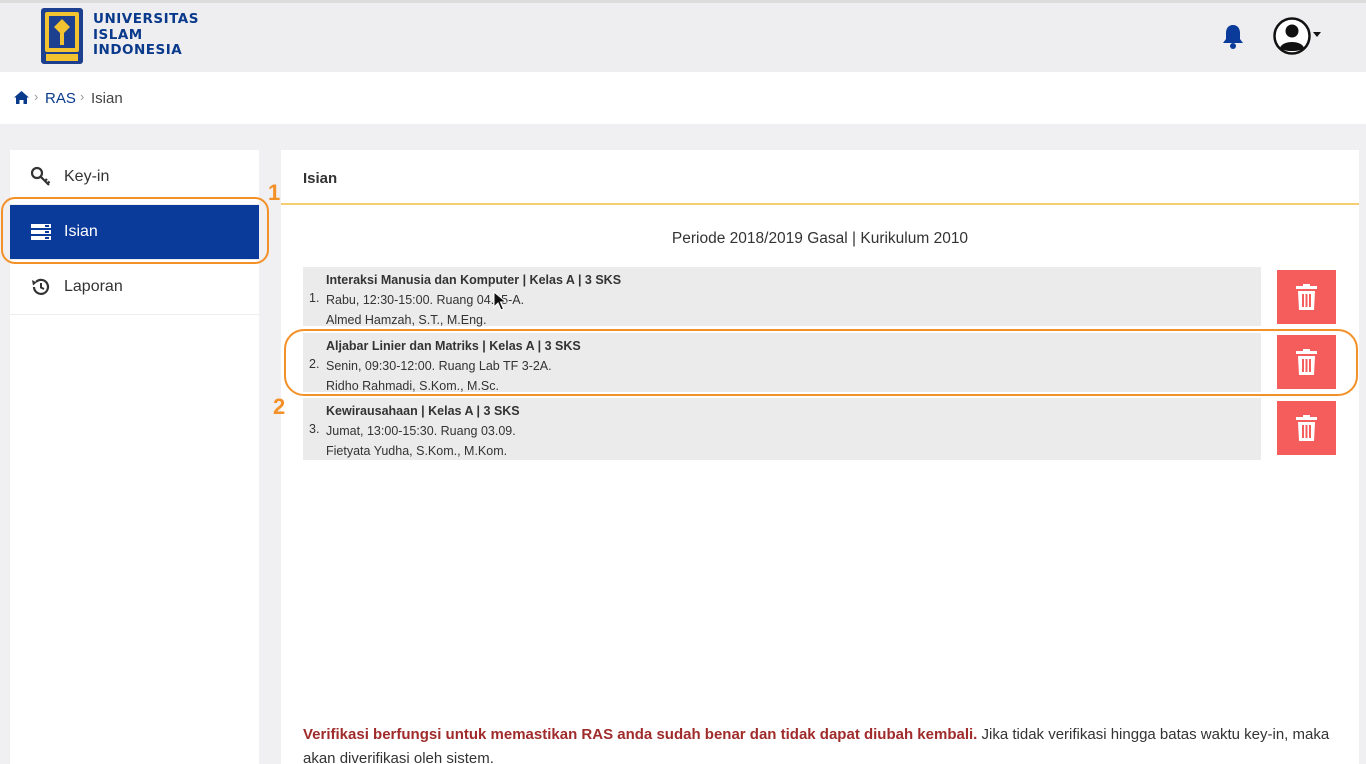 The image size is (1366, 764). Describe the element at coordinates (500, 301) in the screenshot. I see `mouse-cursor-icon` at that location.